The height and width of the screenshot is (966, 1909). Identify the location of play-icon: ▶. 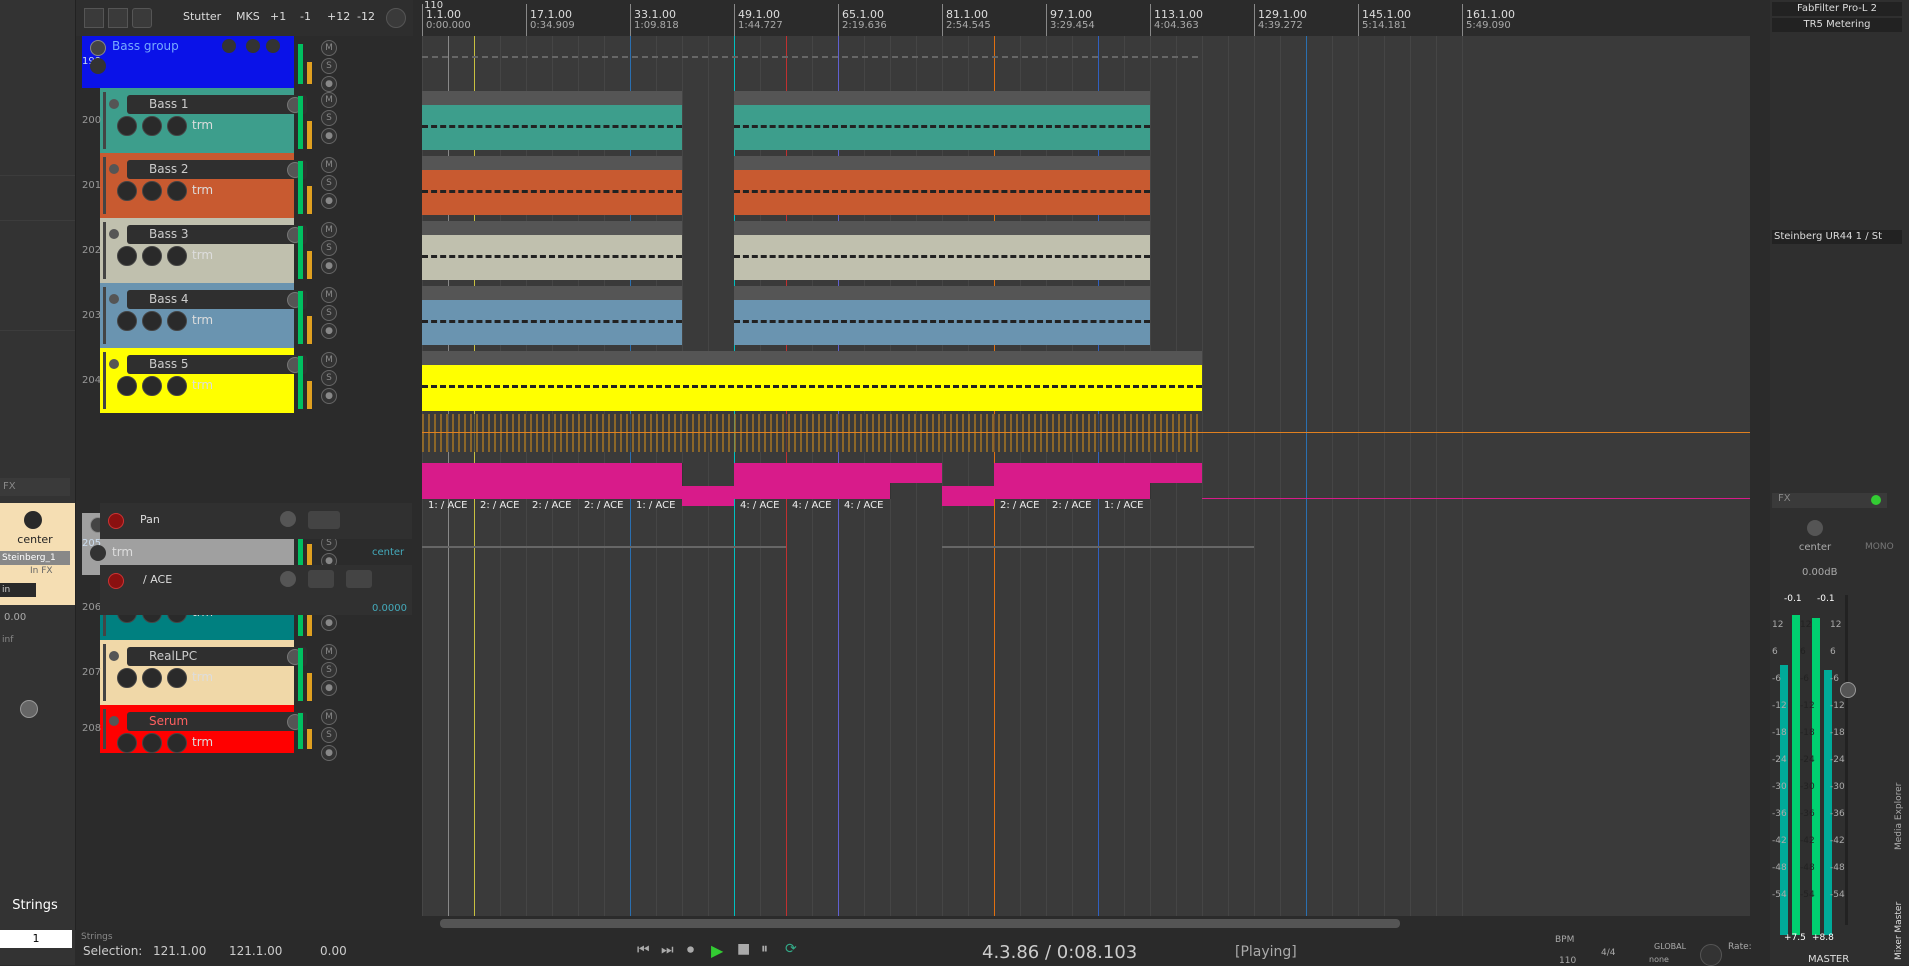
(717, 950).